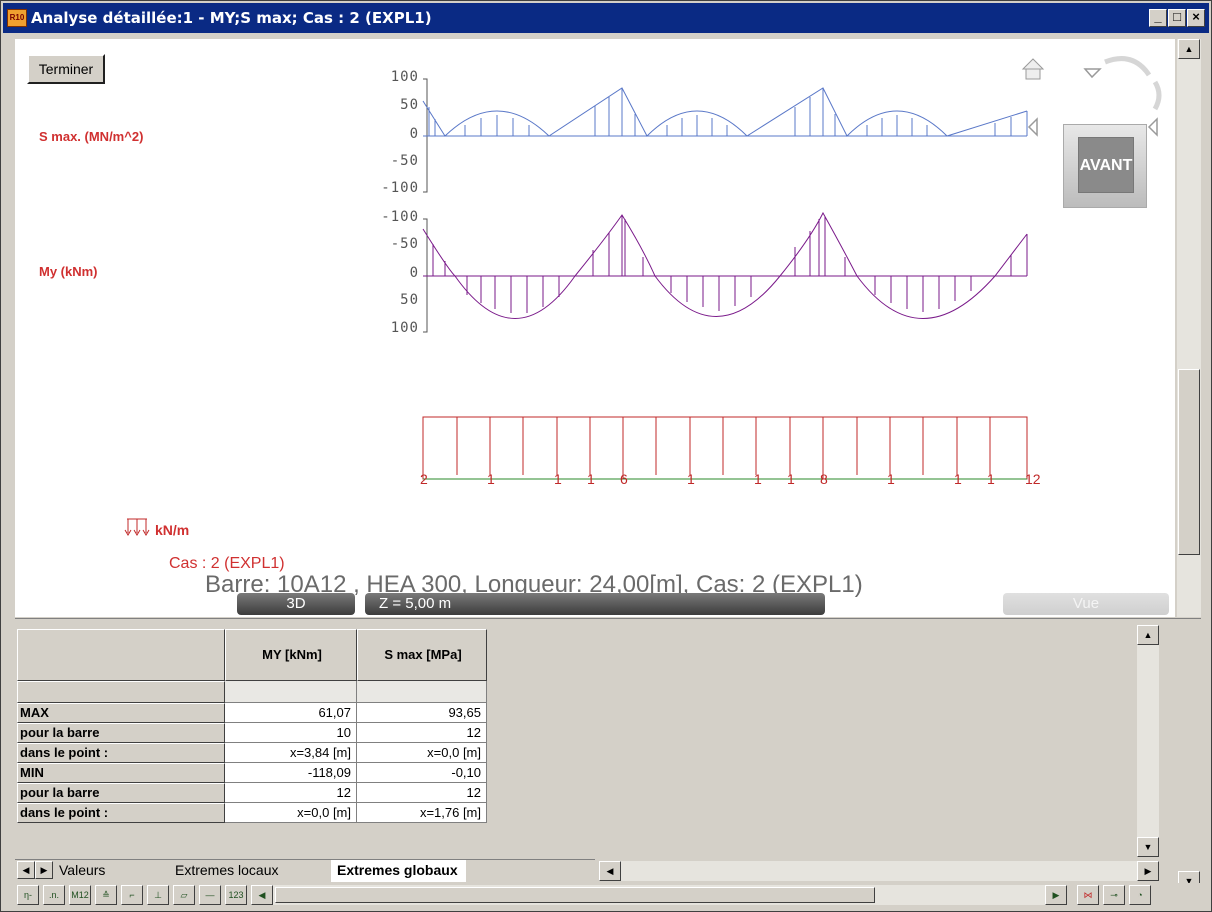 This screenshot has width=1212, height=912. I want to click on view-cube-front-face: AVANT, so click(1106, 165).